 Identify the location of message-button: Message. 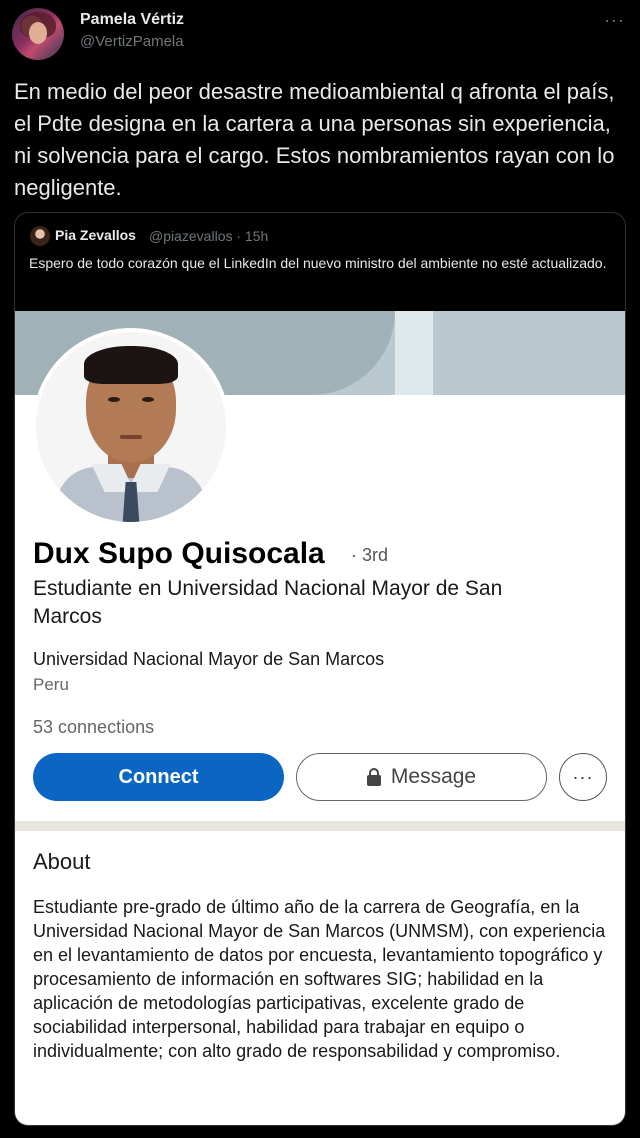
(421, 777).